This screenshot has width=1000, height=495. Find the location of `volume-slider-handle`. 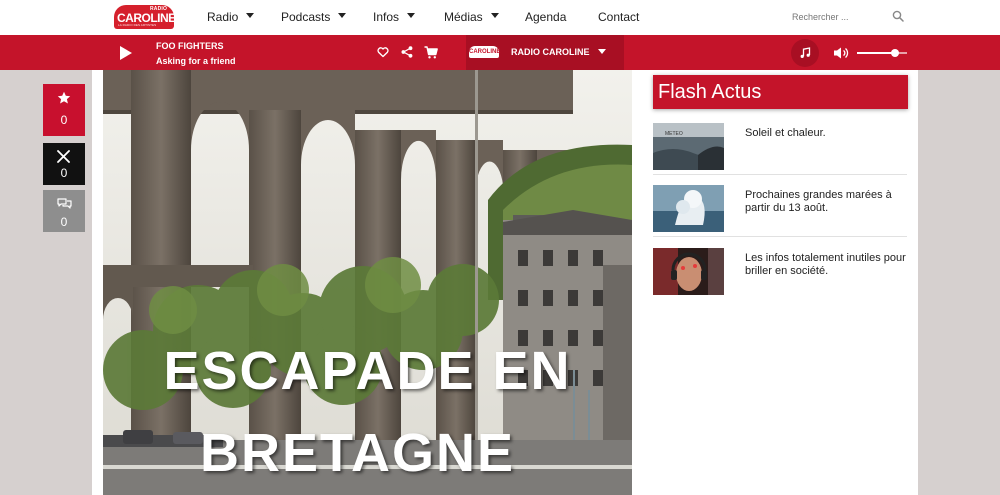

volume-slider-handle is located at coordinates (894, 53).